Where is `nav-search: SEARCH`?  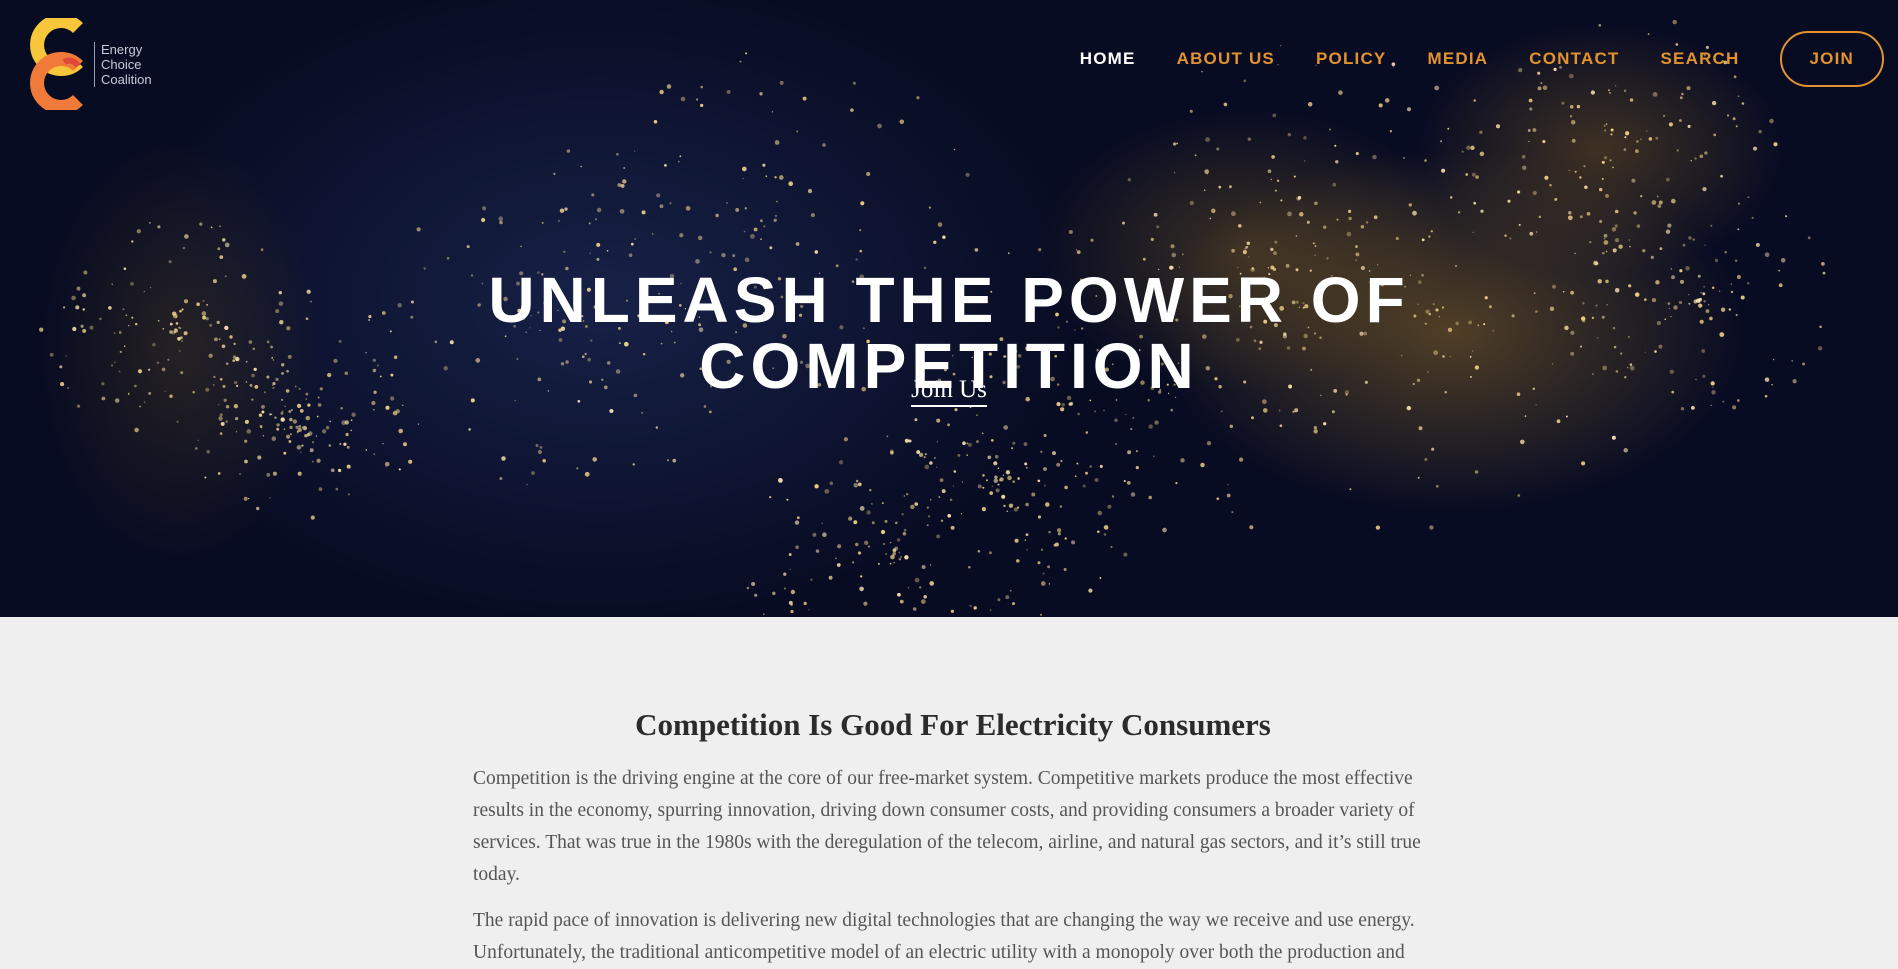 nav-search: SEARCH is located at coordinates (1700, 59).